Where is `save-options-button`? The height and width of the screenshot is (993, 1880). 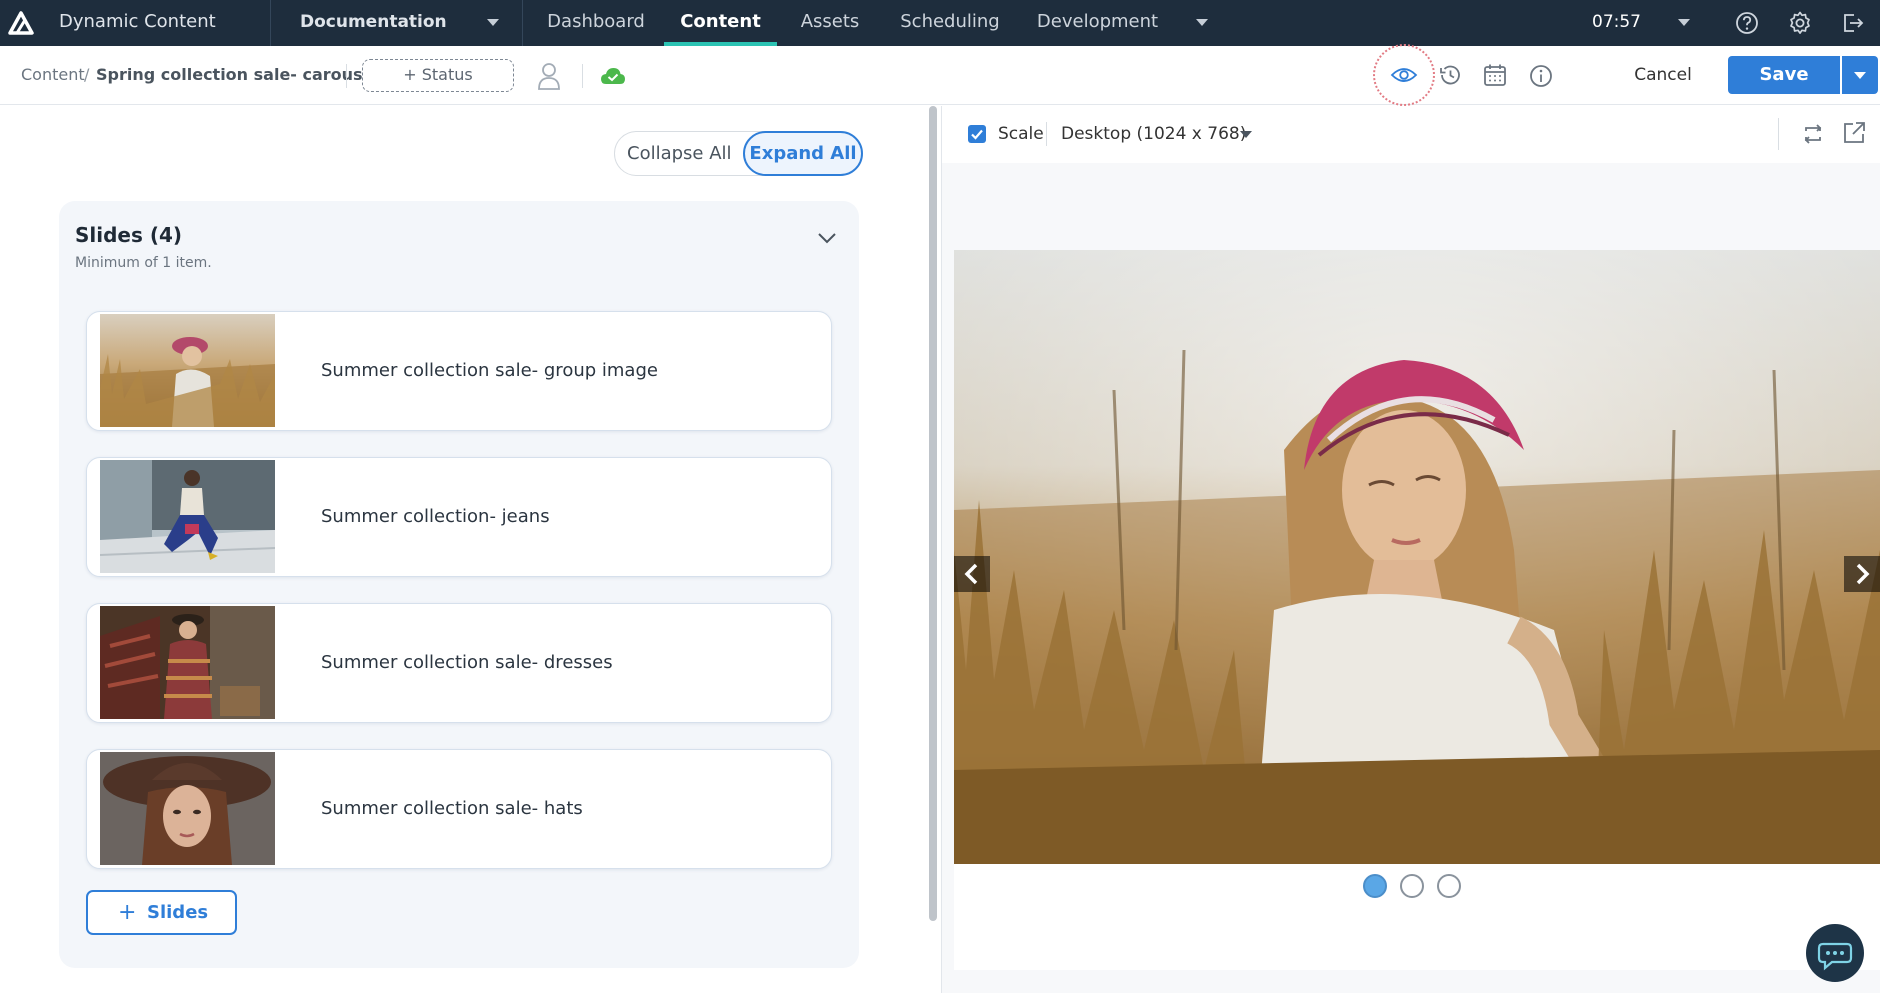
save-options-button is located at coordinates (1860, 75).